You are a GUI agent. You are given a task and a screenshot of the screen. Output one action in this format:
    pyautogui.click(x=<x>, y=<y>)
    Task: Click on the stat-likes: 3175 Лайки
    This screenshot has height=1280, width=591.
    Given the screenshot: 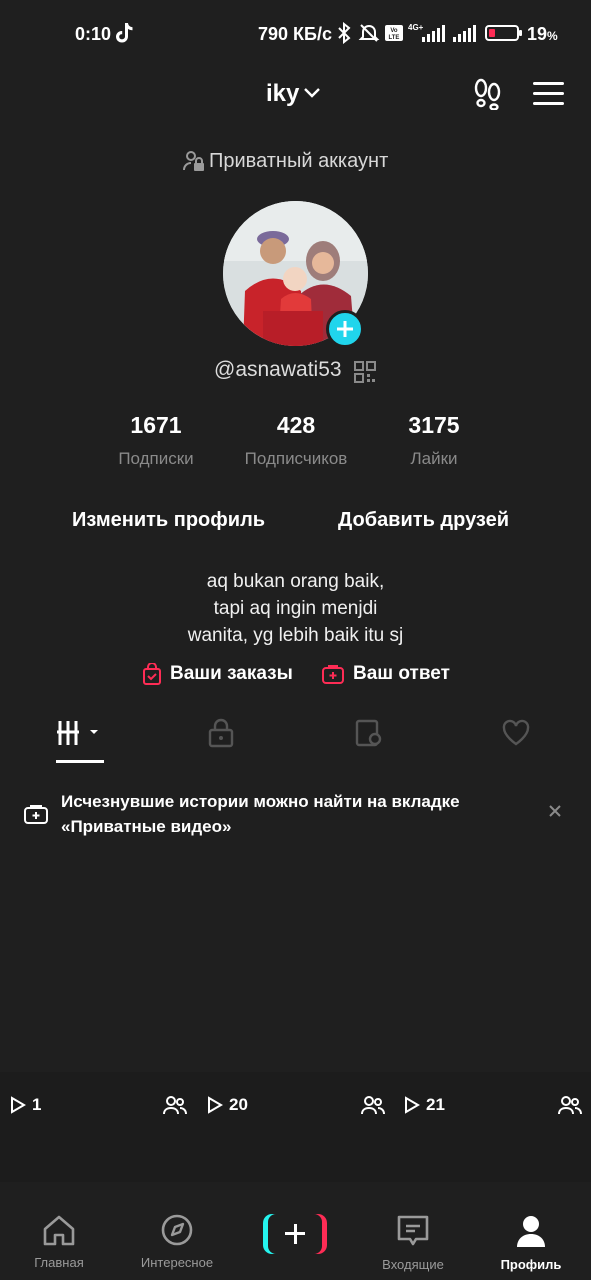 What is the action you would take?
    pyautogui.click(x=434, y=440)
    